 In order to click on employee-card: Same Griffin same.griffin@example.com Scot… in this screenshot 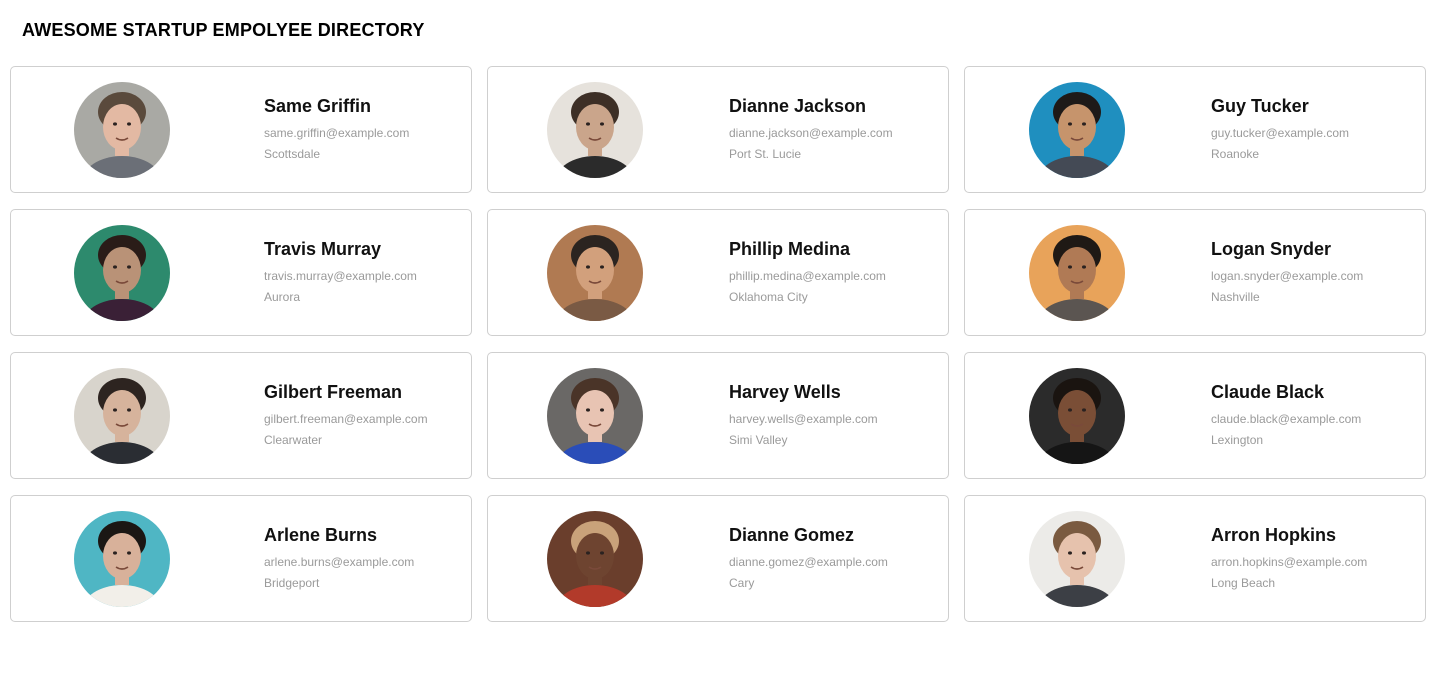, I will do `click(241, 129)`.